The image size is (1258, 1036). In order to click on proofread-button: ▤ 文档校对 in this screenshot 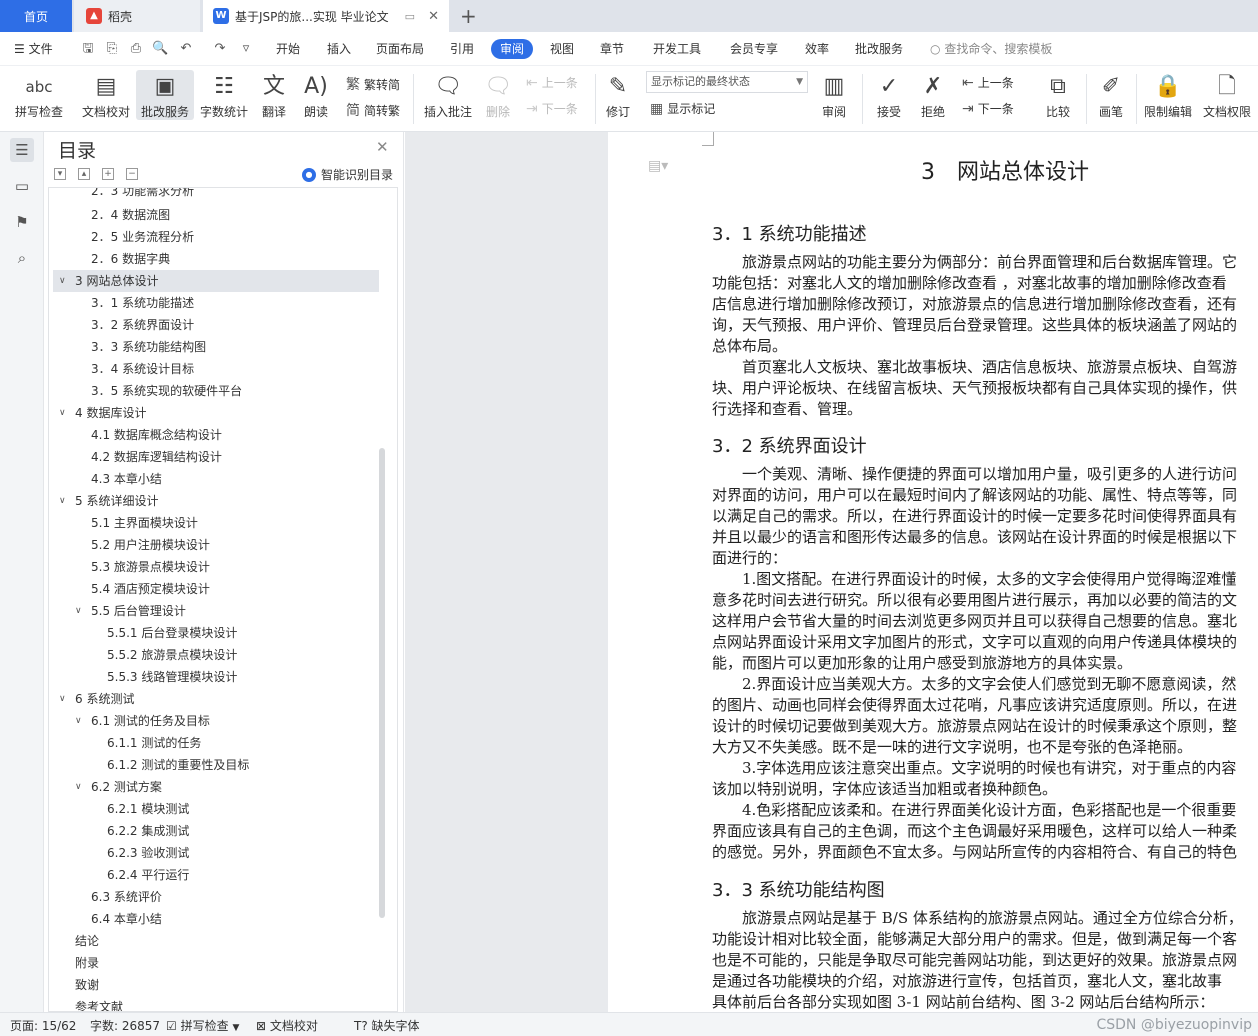, I will do `click(106, 95)`.